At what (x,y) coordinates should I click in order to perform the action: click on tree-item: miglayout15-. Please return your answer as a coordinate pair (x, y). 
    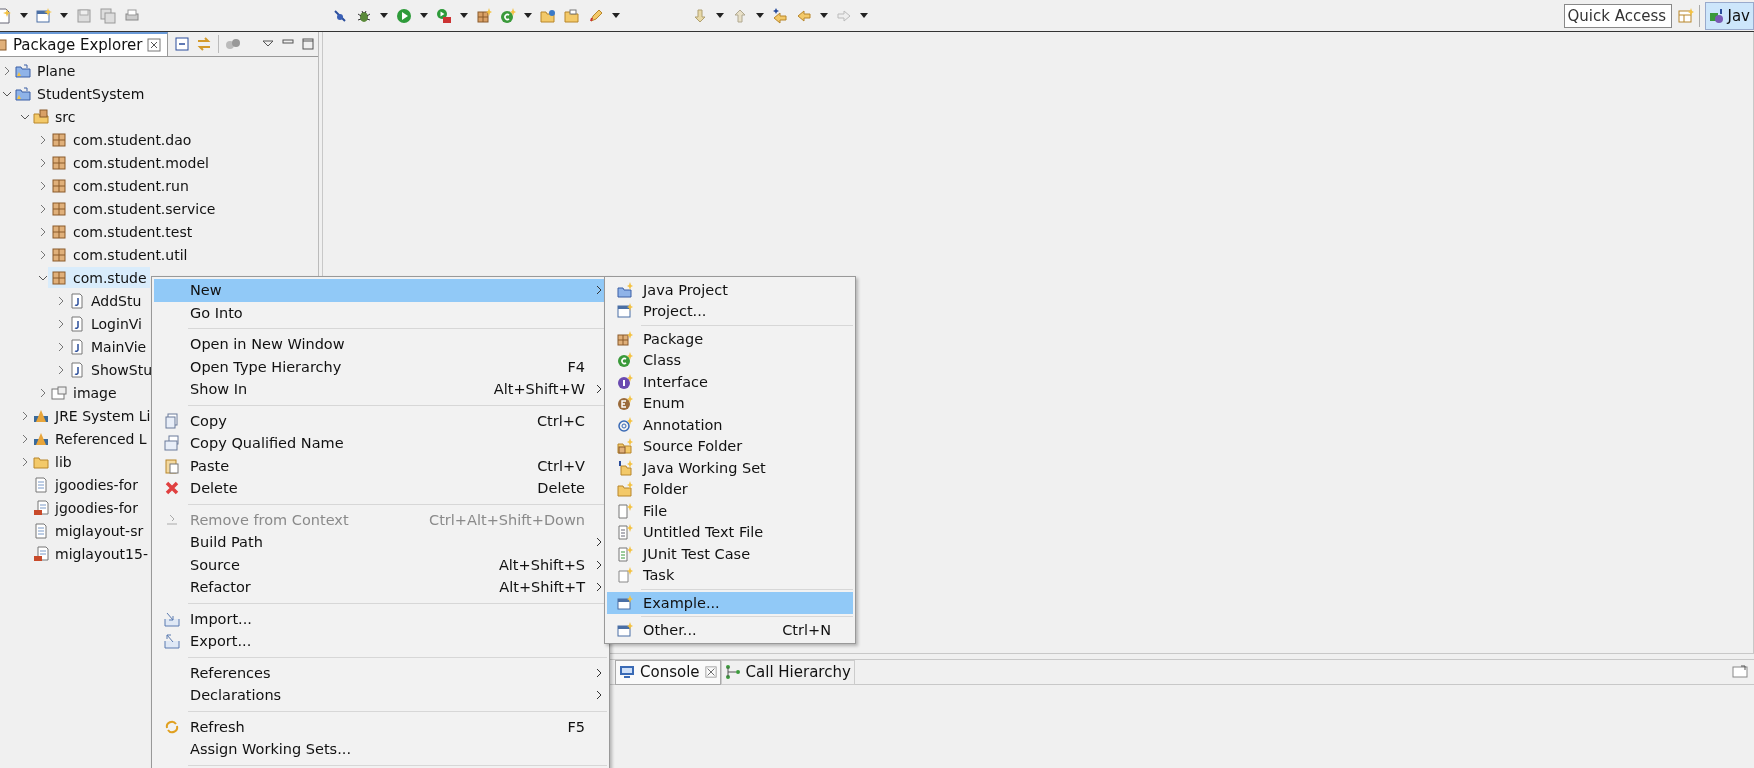
    Looking at the image, I should click on (90, 553).